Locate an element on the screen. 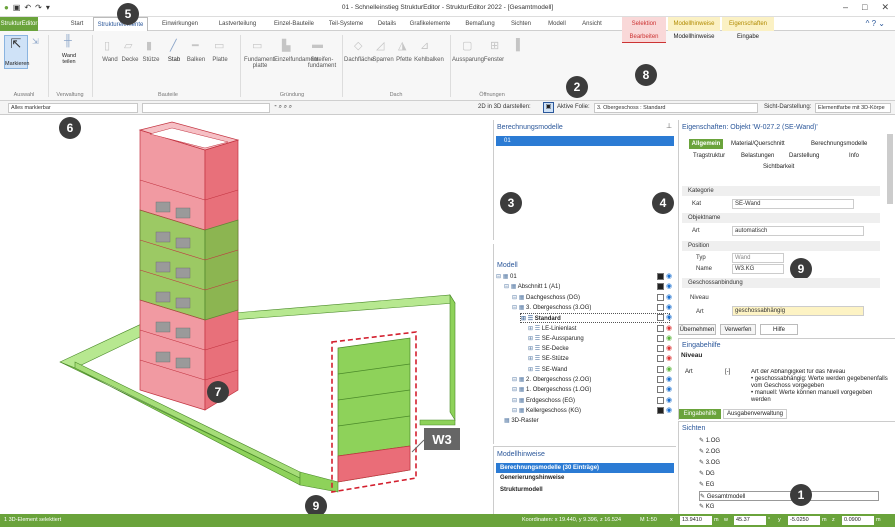 The image size is (895, 527). sicht-item: ✎ DG is located at coordinates (789, 474).